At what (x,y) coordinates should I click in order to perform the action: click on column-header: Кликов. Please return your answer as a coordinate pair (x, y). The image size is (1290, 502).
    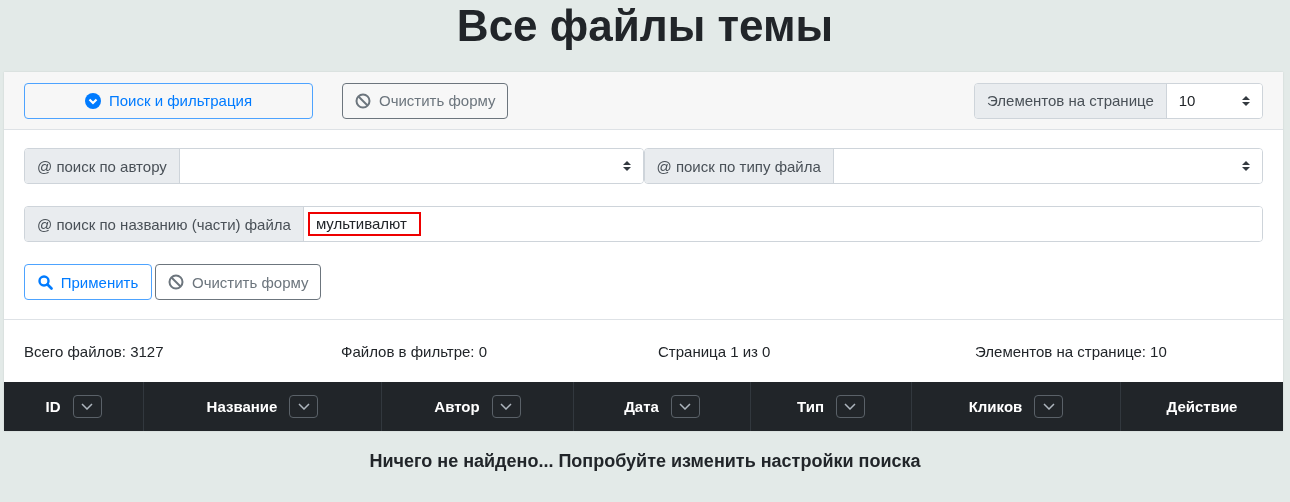
    Looking at the image, I should click on (995, 406).